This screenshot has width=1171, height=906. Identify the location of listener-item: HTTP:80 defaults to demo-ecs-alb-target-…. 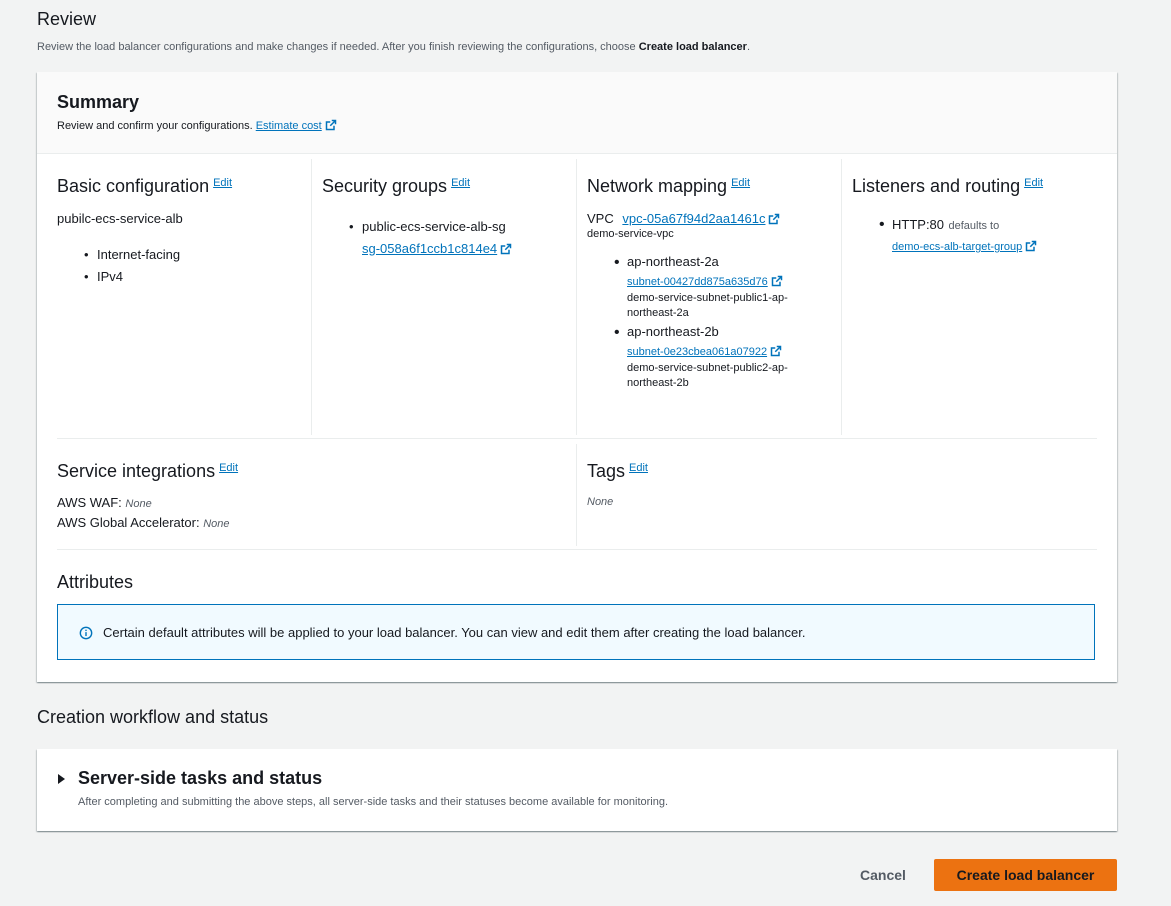
(990, 234).